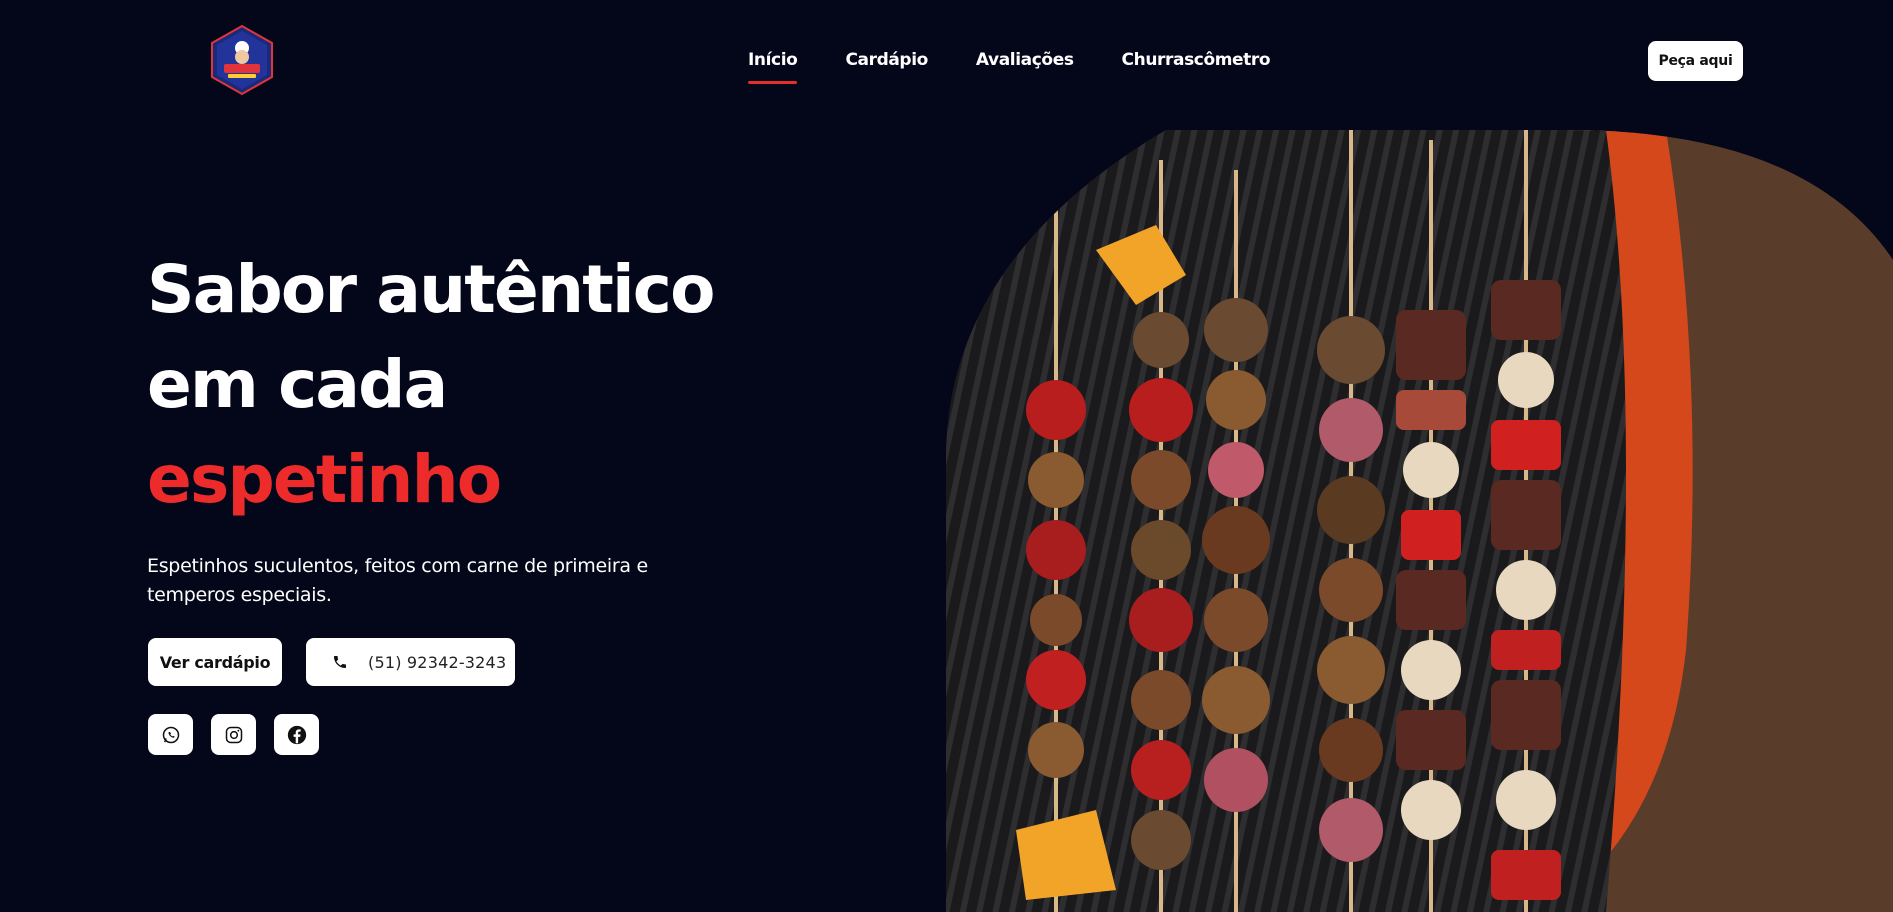 The width and height of the screenshot is (1893, 912). What do you see at coordinates (773, 67) in the screenshot?
I see `nav-item-inicio: Início` at bounding box center [773, 67].